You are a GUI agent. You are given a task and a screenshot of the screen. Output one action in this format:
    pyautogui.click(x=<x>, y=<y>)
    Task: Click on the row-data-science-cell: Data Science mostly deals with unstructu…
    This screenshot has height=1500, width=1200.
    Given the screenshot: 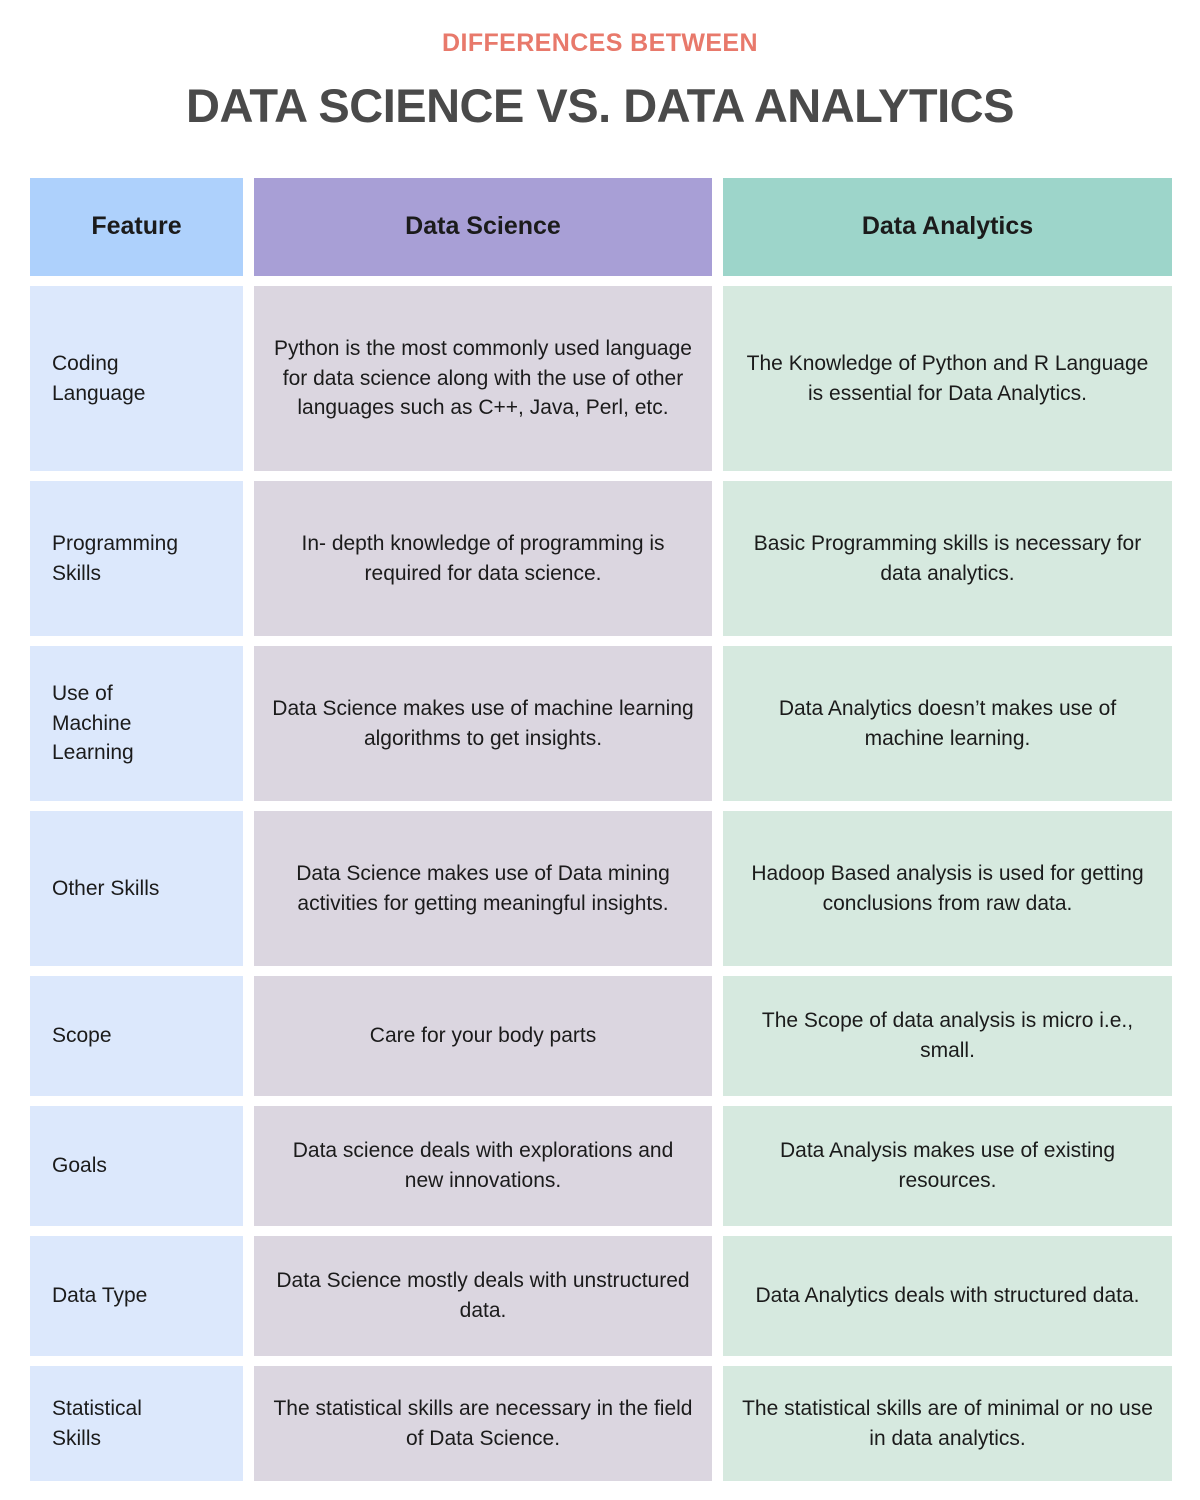 What is the action you would take?
    pyautogui.click(x=483, y=1296)
    